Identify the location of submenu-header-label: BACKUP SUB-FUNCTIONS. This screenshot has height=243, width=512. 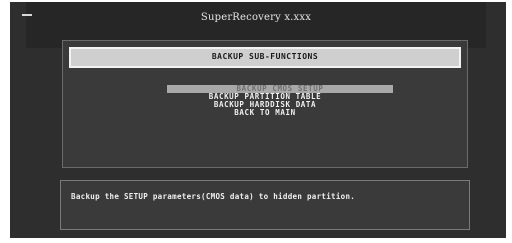
(265, 56).